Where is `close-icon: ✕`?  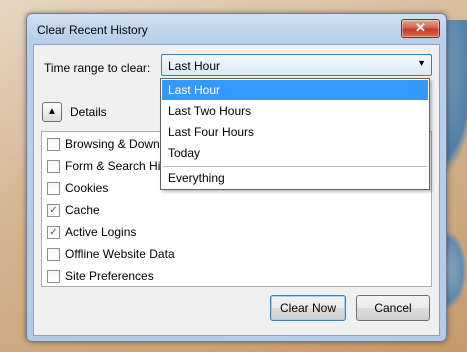 close-icon: ✕ is located at coordinates (420, 27).